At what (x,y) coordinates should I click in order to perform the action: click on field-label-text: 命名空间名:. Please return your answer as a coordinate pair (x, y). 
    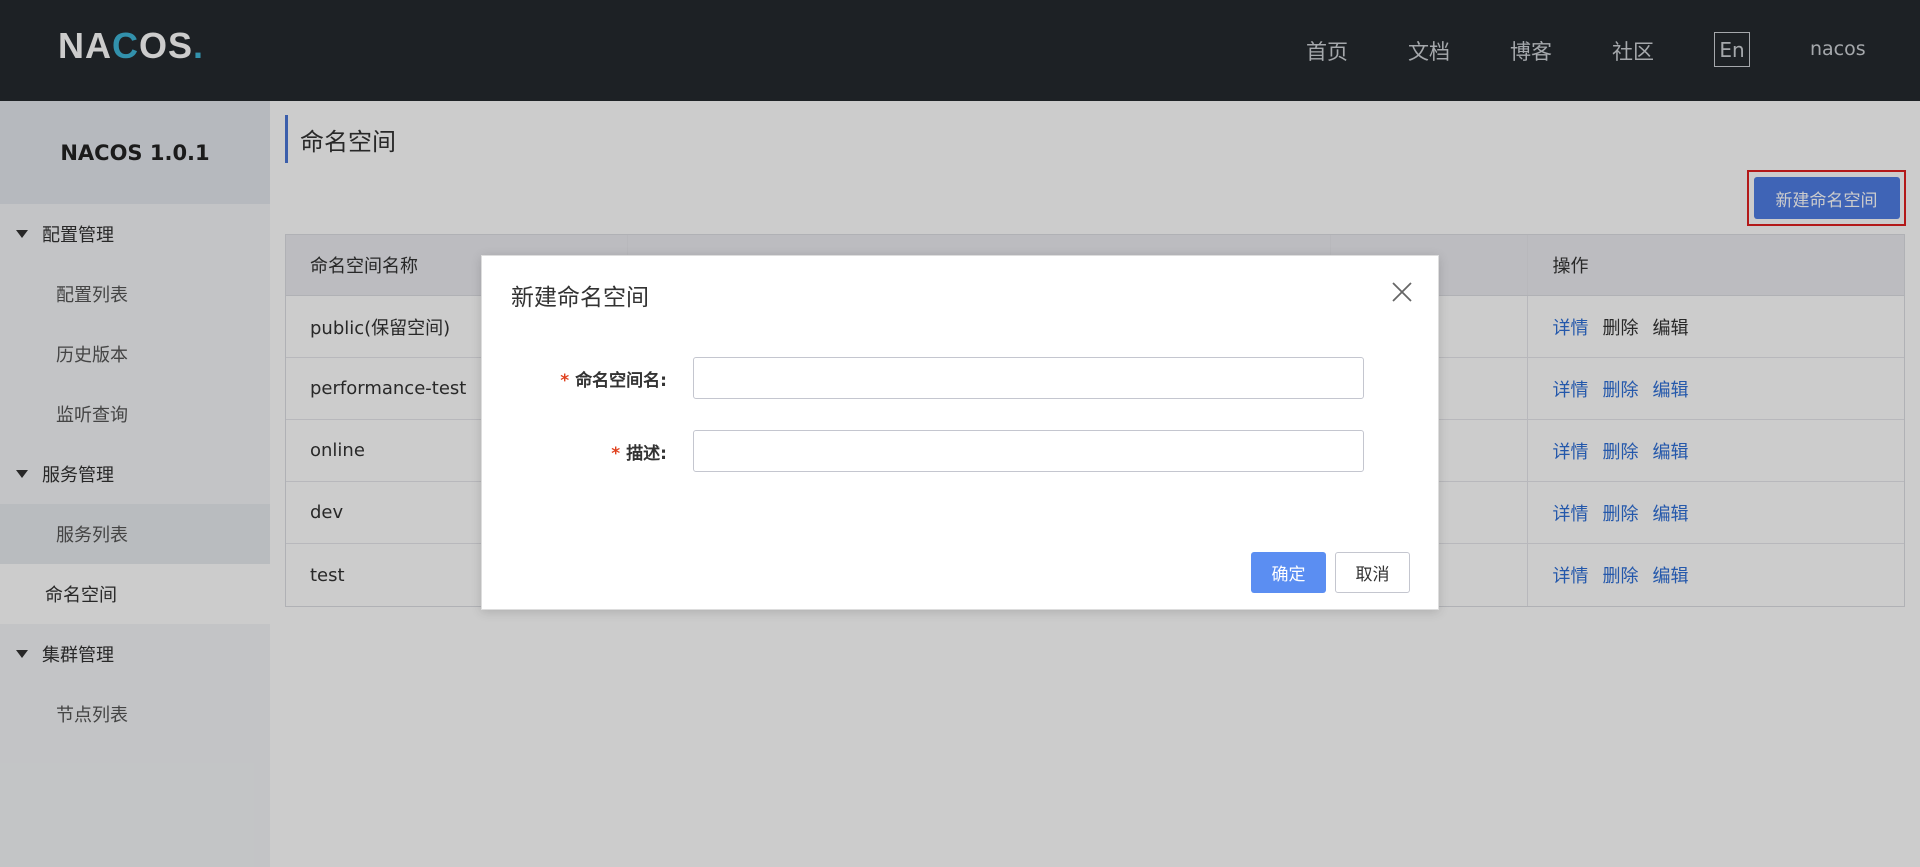
    Looking at the image, I should click on (621, 381).